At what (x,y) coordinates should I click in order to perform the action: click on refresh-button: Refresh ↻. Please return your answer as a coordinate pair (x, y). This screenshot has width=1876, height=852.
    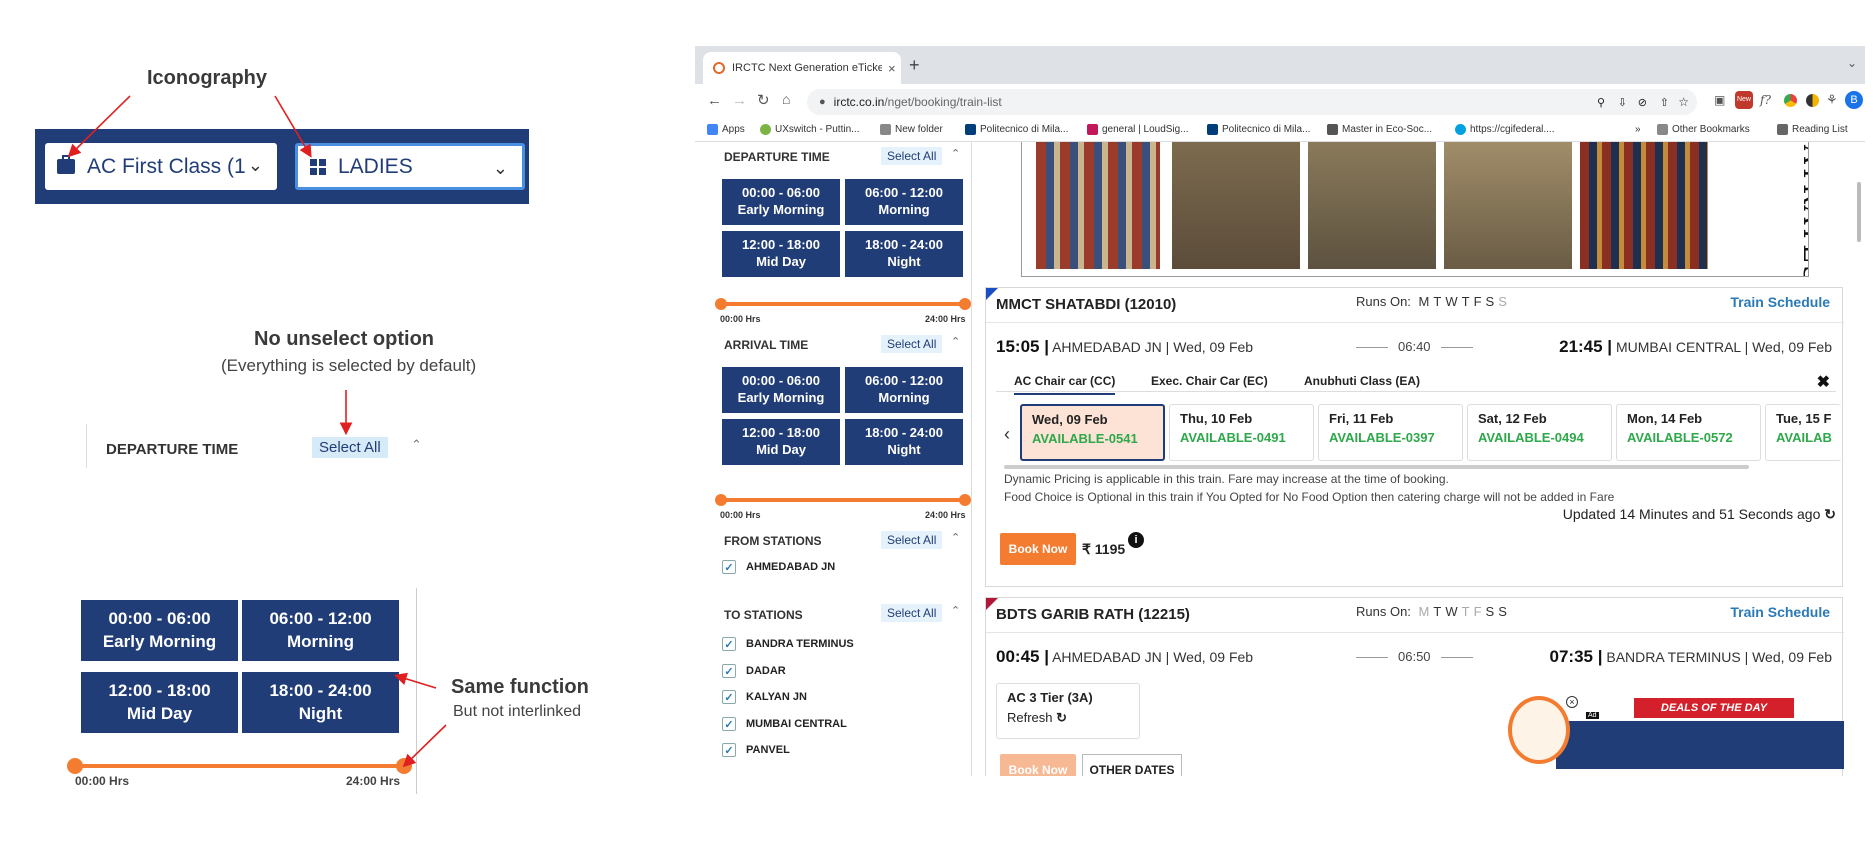
    Looking at the image, I should click on (1068, 718).